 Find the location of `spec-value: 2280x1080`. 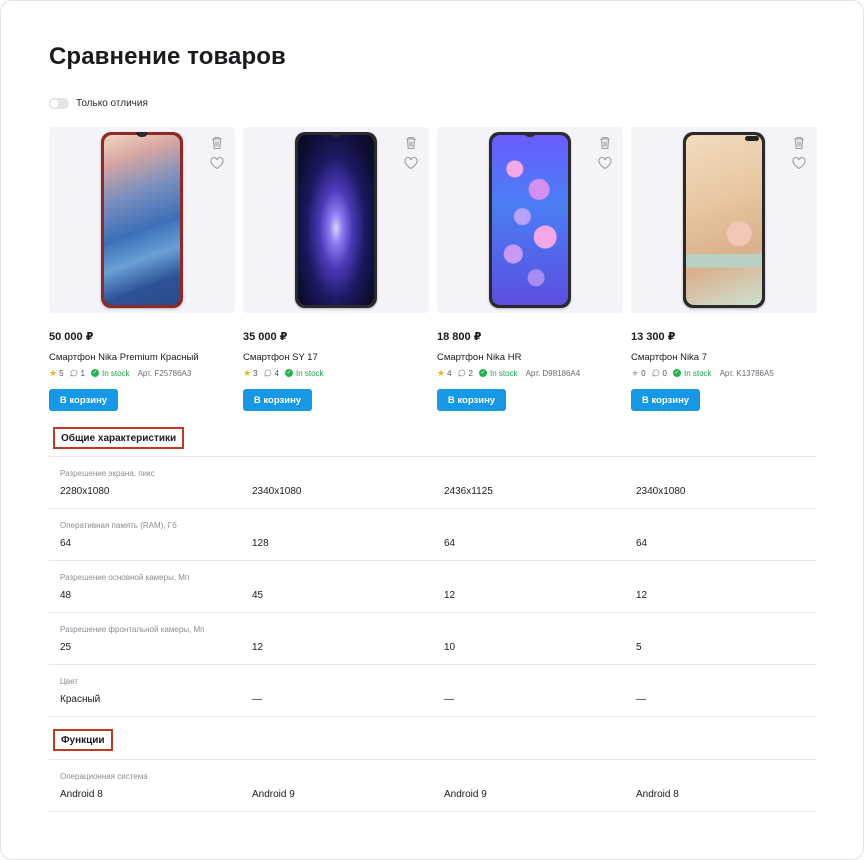

spec-value: 2280x1080 is located at coordinates (85, 491).